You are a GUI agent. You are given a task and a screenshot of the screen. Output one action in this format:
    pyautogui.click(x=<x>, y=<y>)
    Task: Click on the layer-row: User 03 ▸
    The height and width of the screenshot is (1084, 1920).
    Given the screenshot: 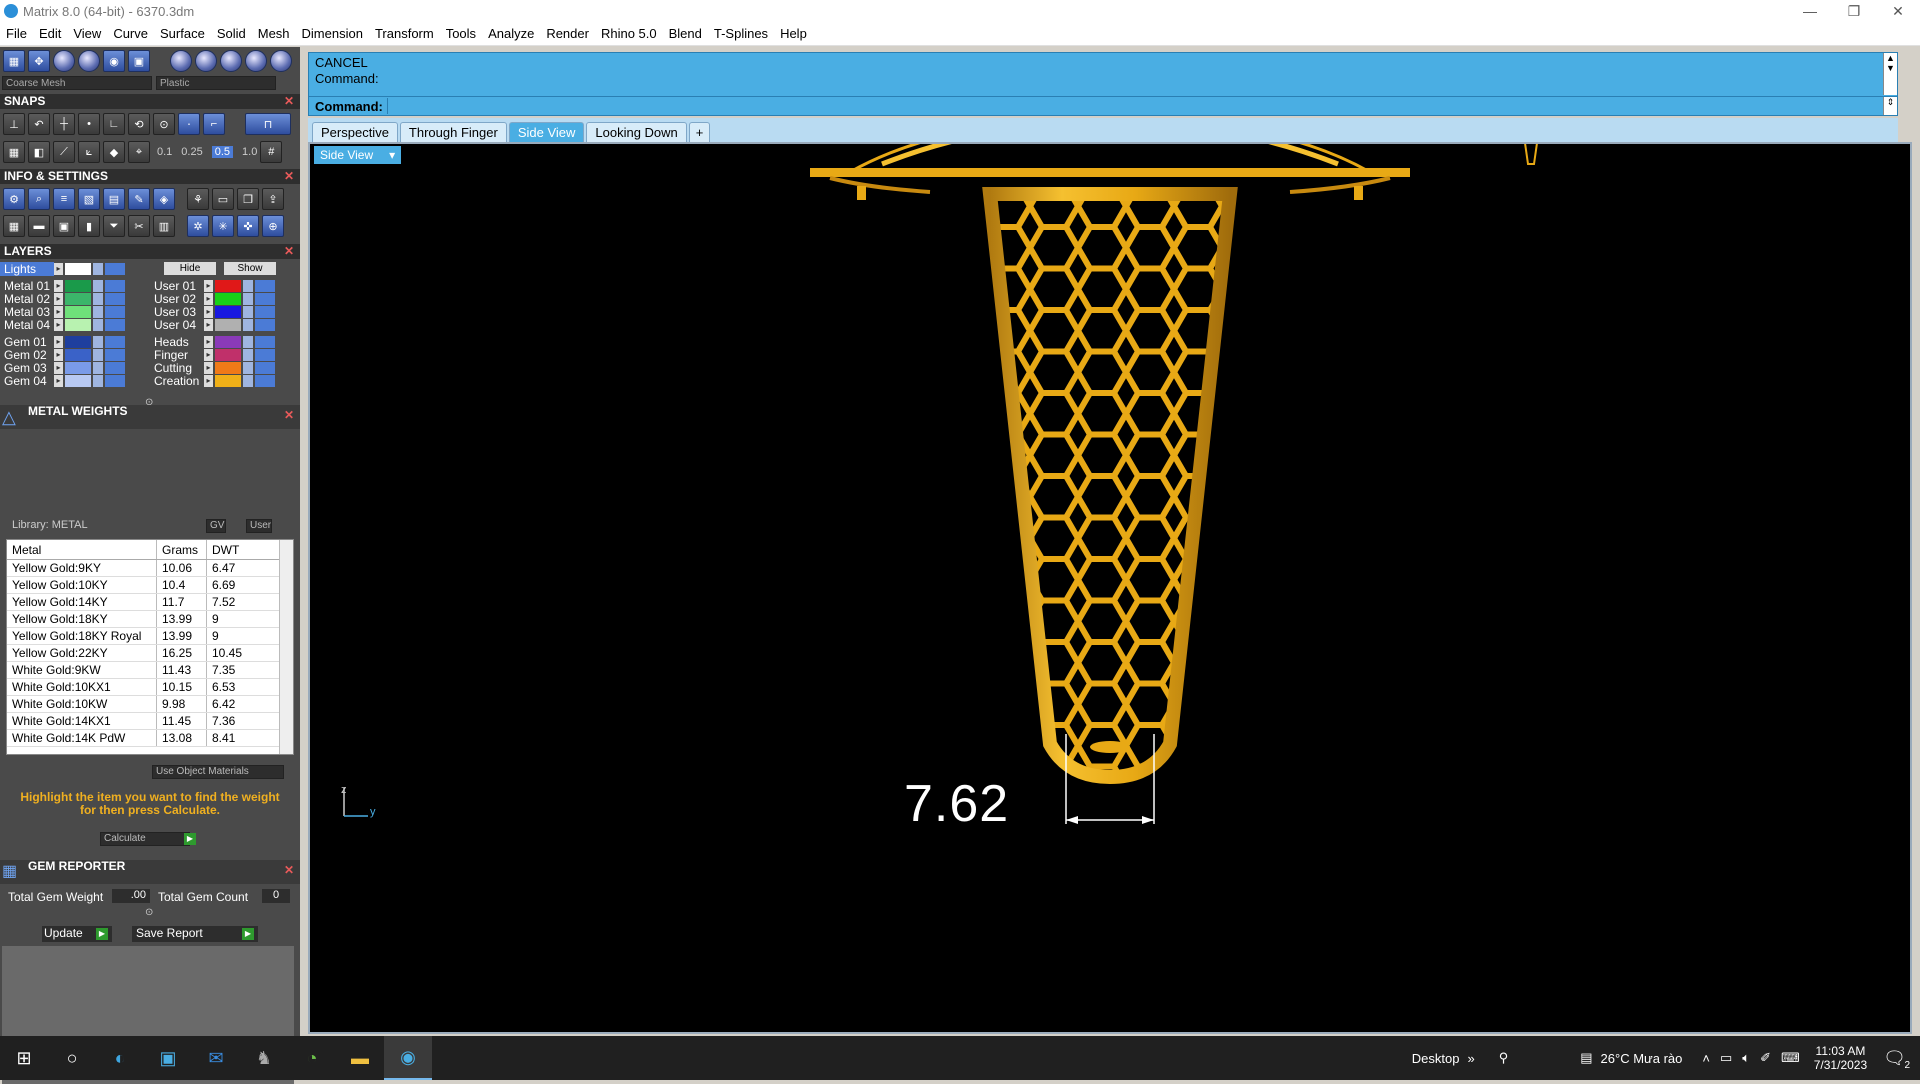 What is the action you would take?
    pyautogui.click(x=212, y=312)
    